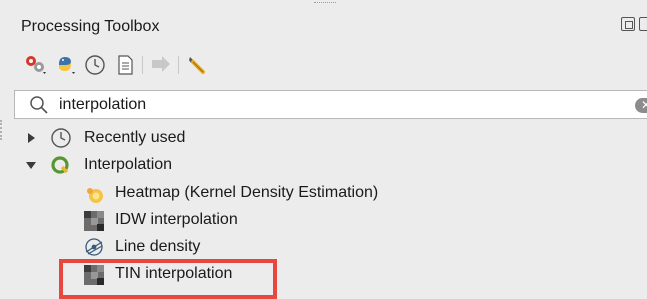 This screenshot has height=299, width=647. Describe the element at coordinates (325, 4) in the screenshot. I see `dock-drag-handle` at that location.